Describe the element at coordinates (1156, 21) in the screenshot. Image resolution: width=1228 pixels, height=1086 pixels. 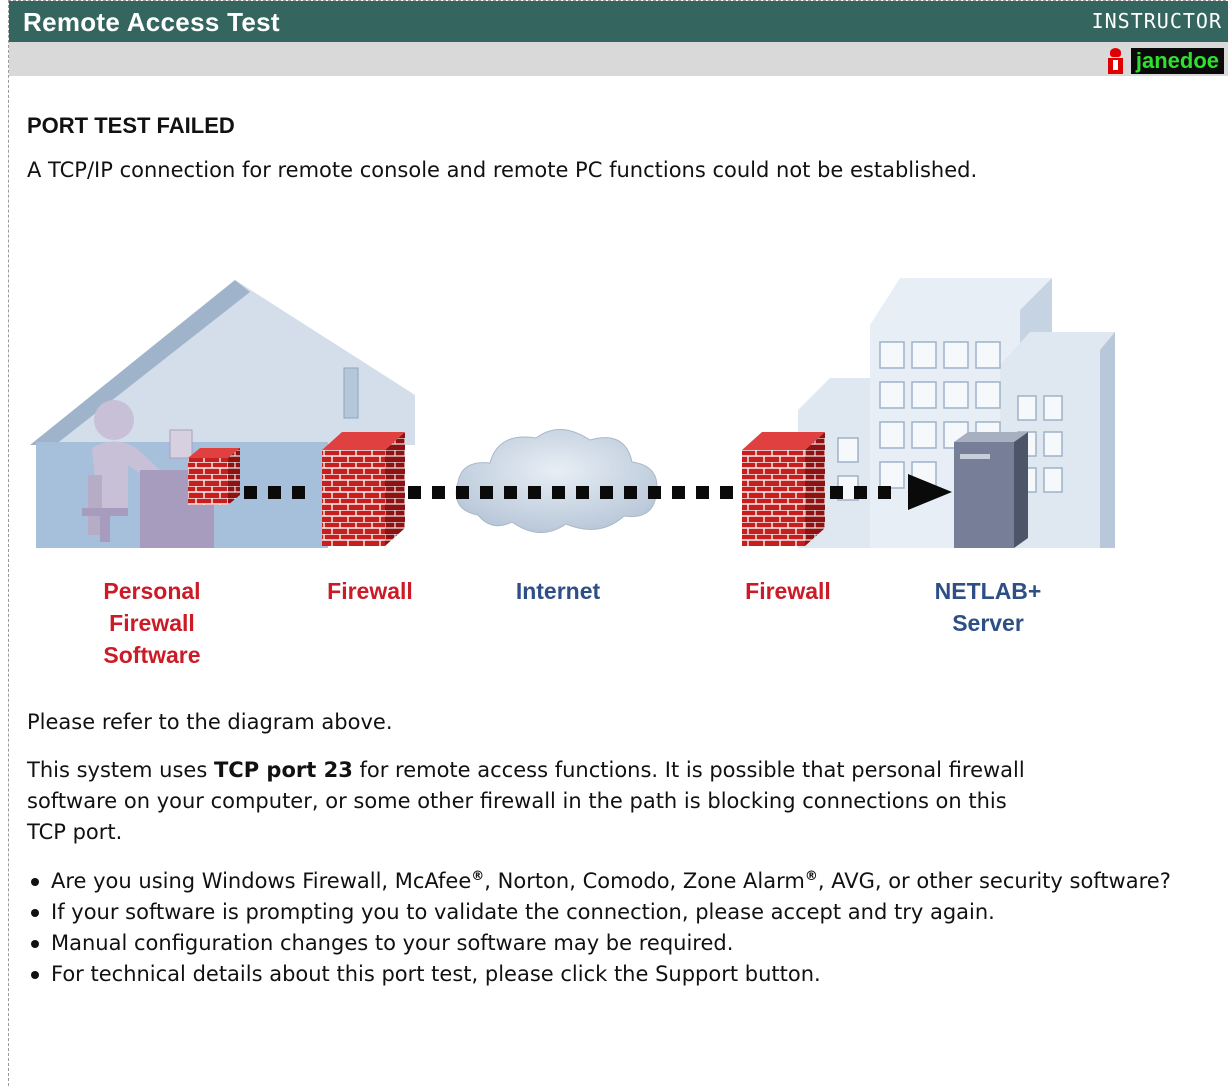
I see `role-label: INSTRUCTOR` at that location.